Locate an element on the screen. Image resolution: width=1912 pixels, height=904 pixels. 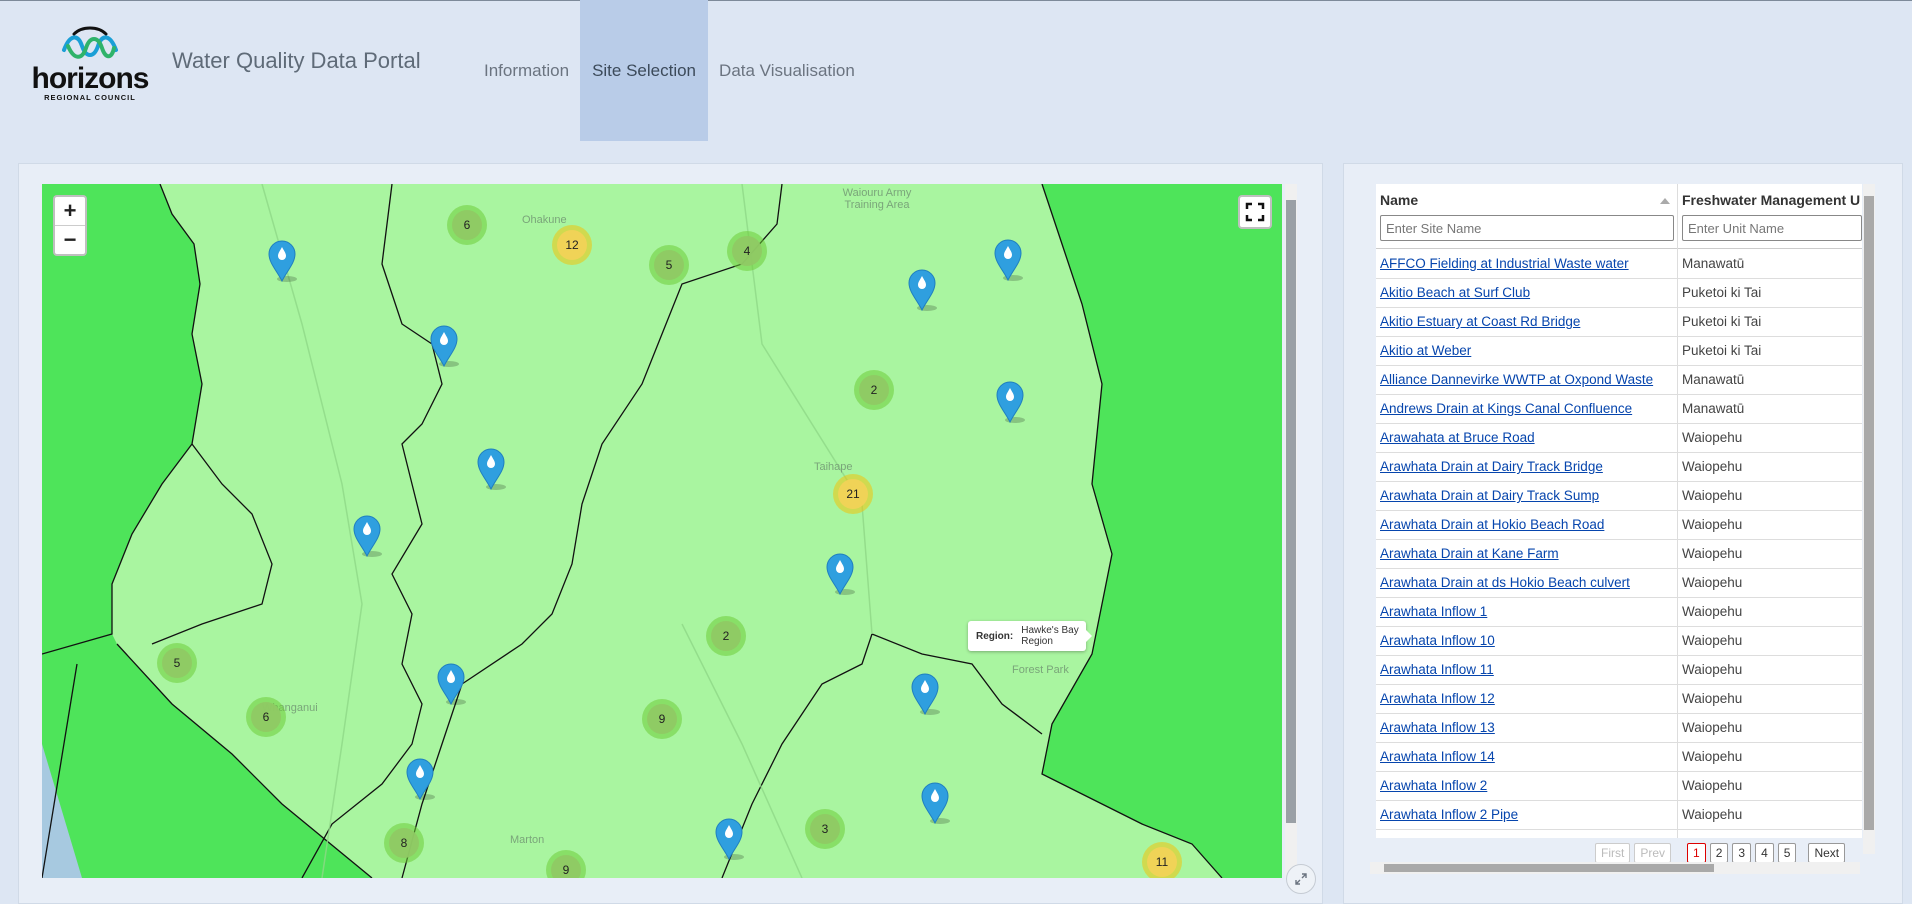
expand-icon is located at coordinates (1301, 879).